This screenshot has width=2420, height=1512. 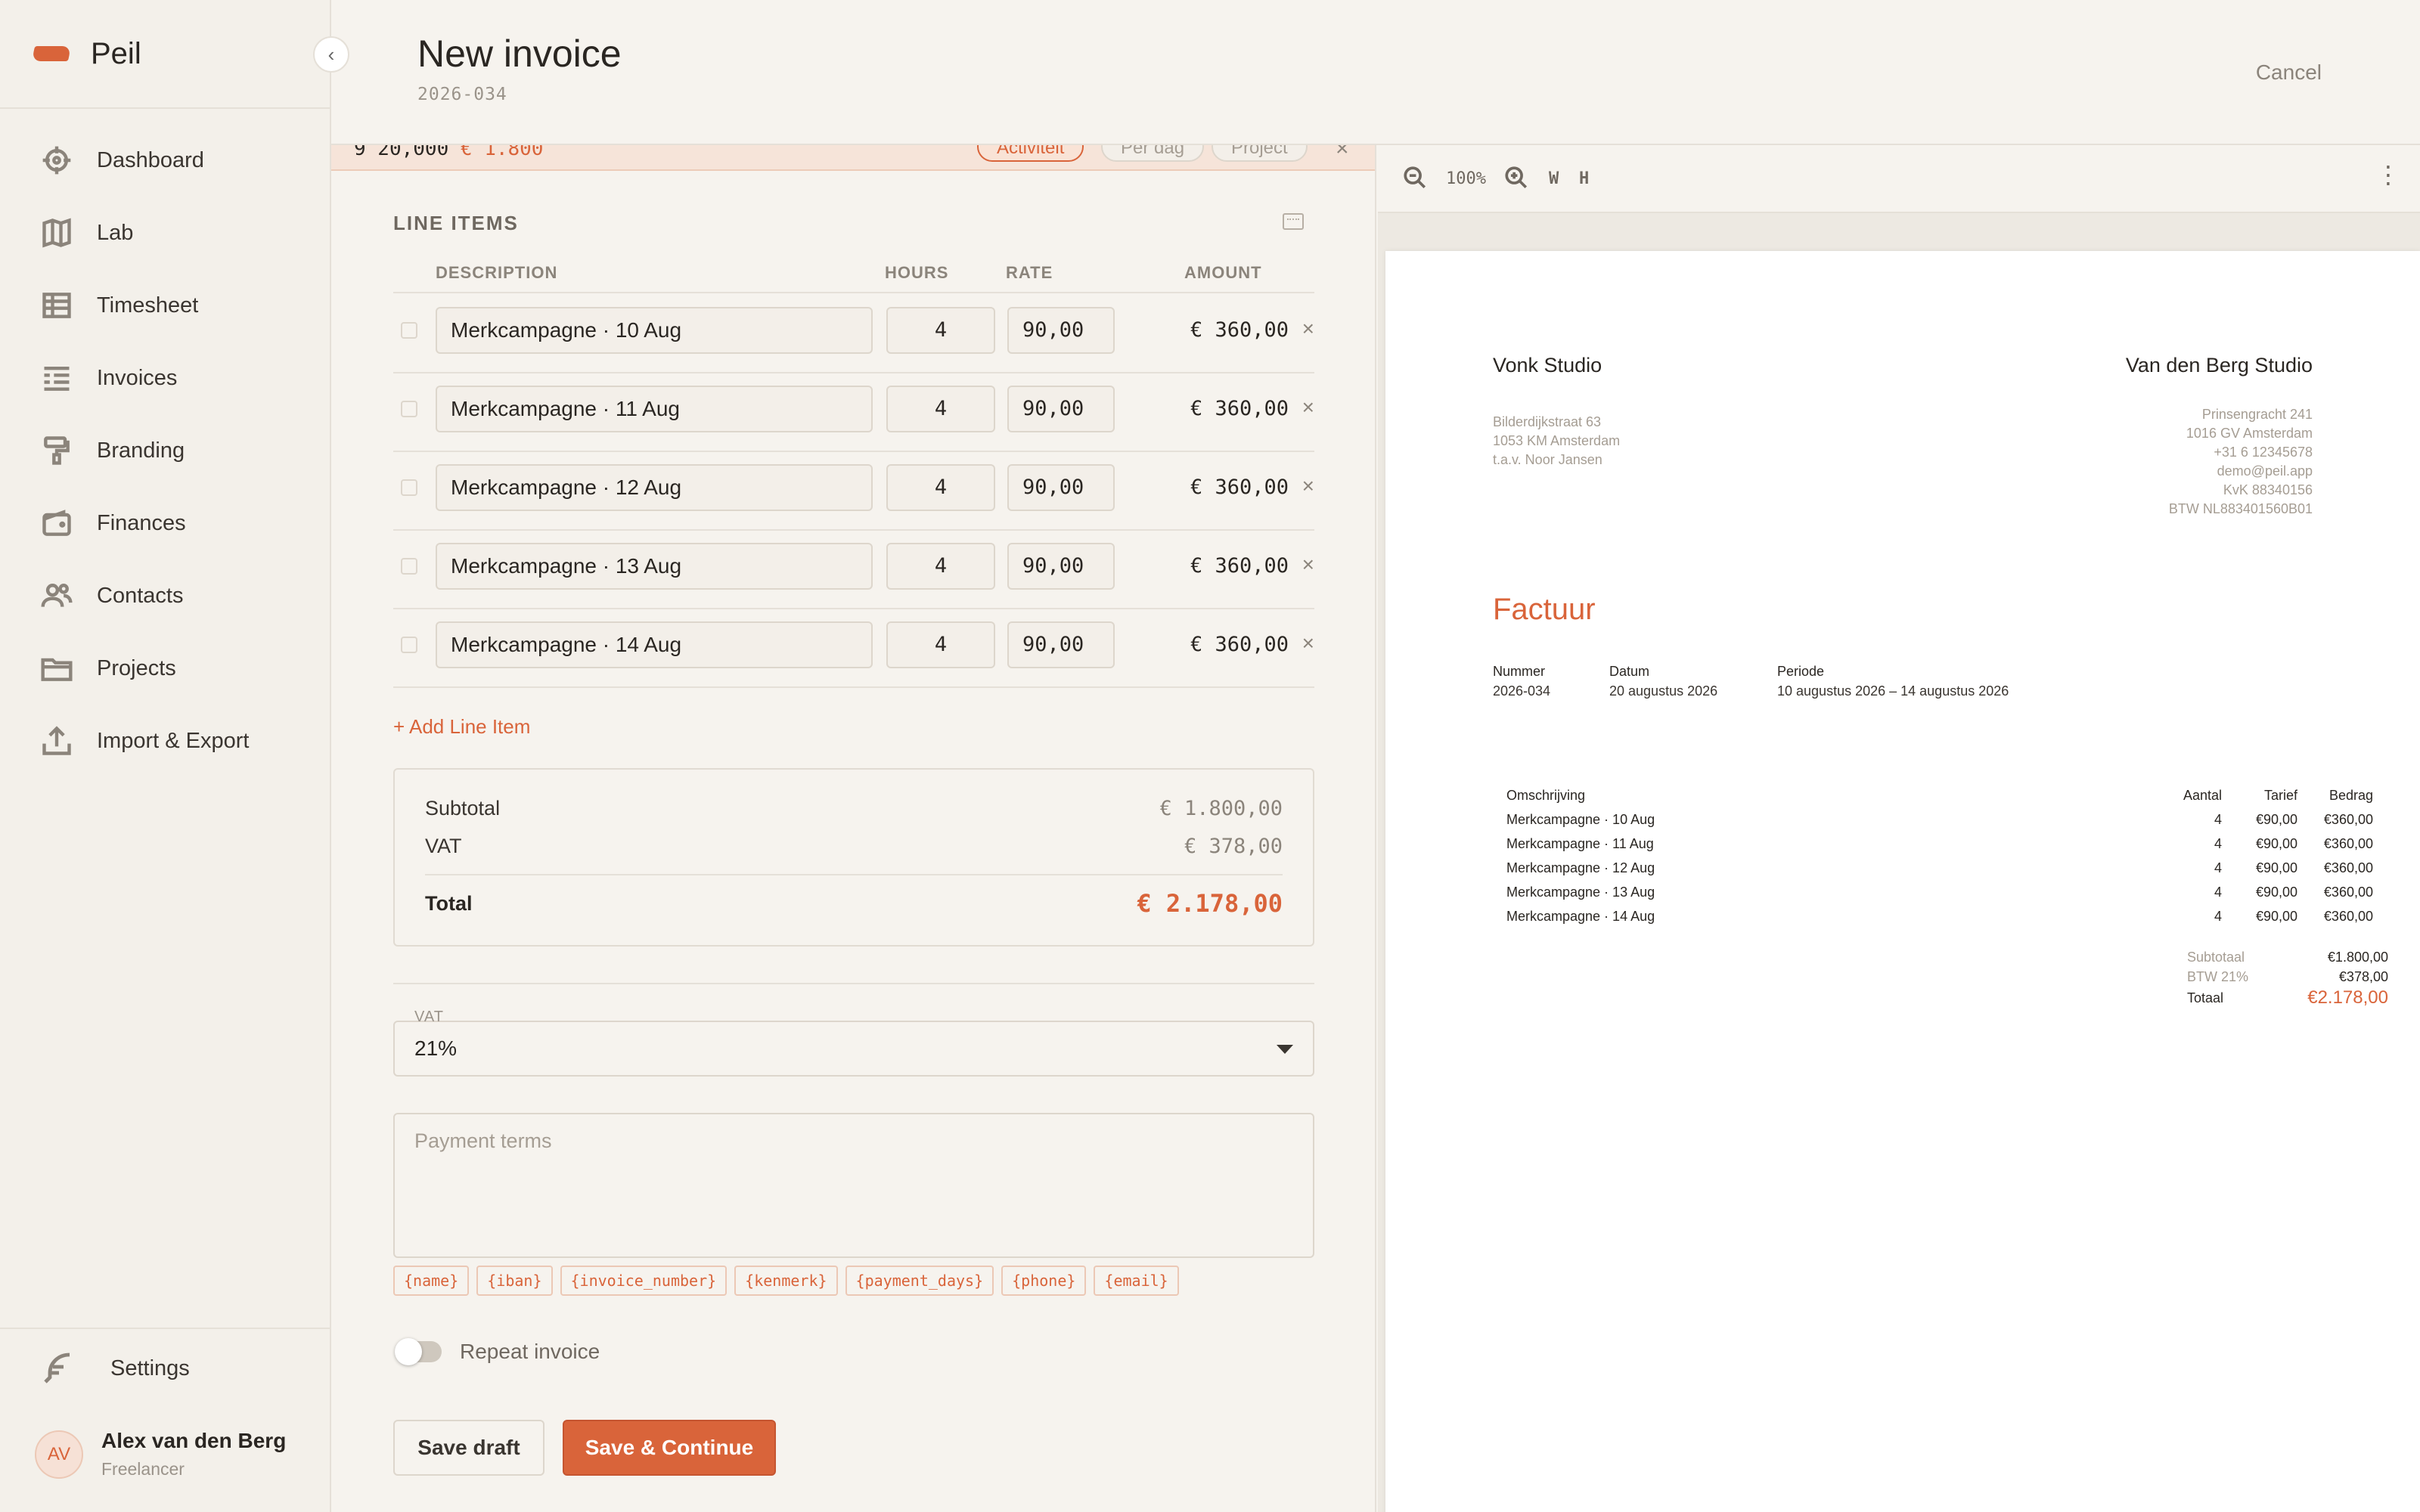 I want to click on sidebar-item-dashboard: Dashboard, so click(x=165, y=160).